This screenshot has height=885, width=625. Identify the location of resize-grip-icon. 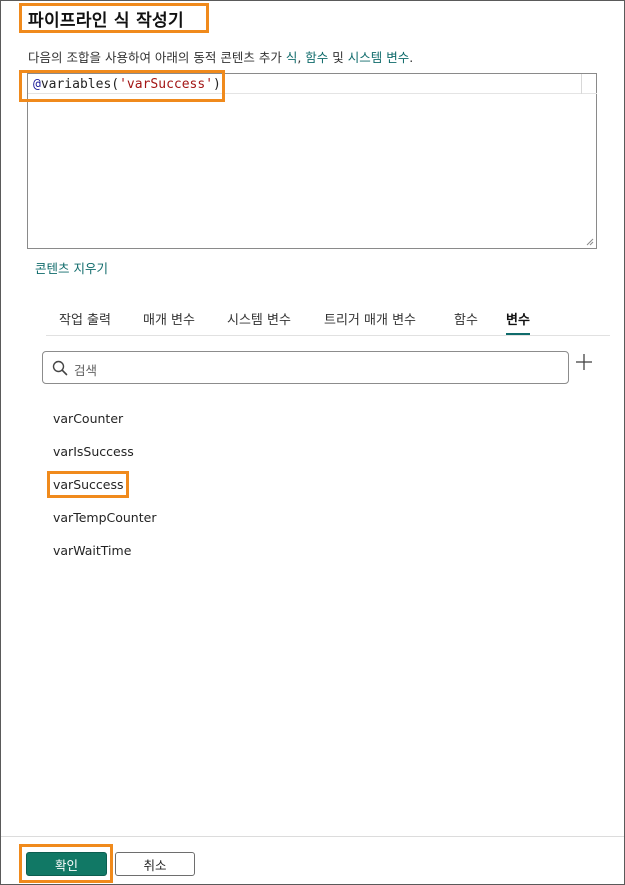
(590, 242).